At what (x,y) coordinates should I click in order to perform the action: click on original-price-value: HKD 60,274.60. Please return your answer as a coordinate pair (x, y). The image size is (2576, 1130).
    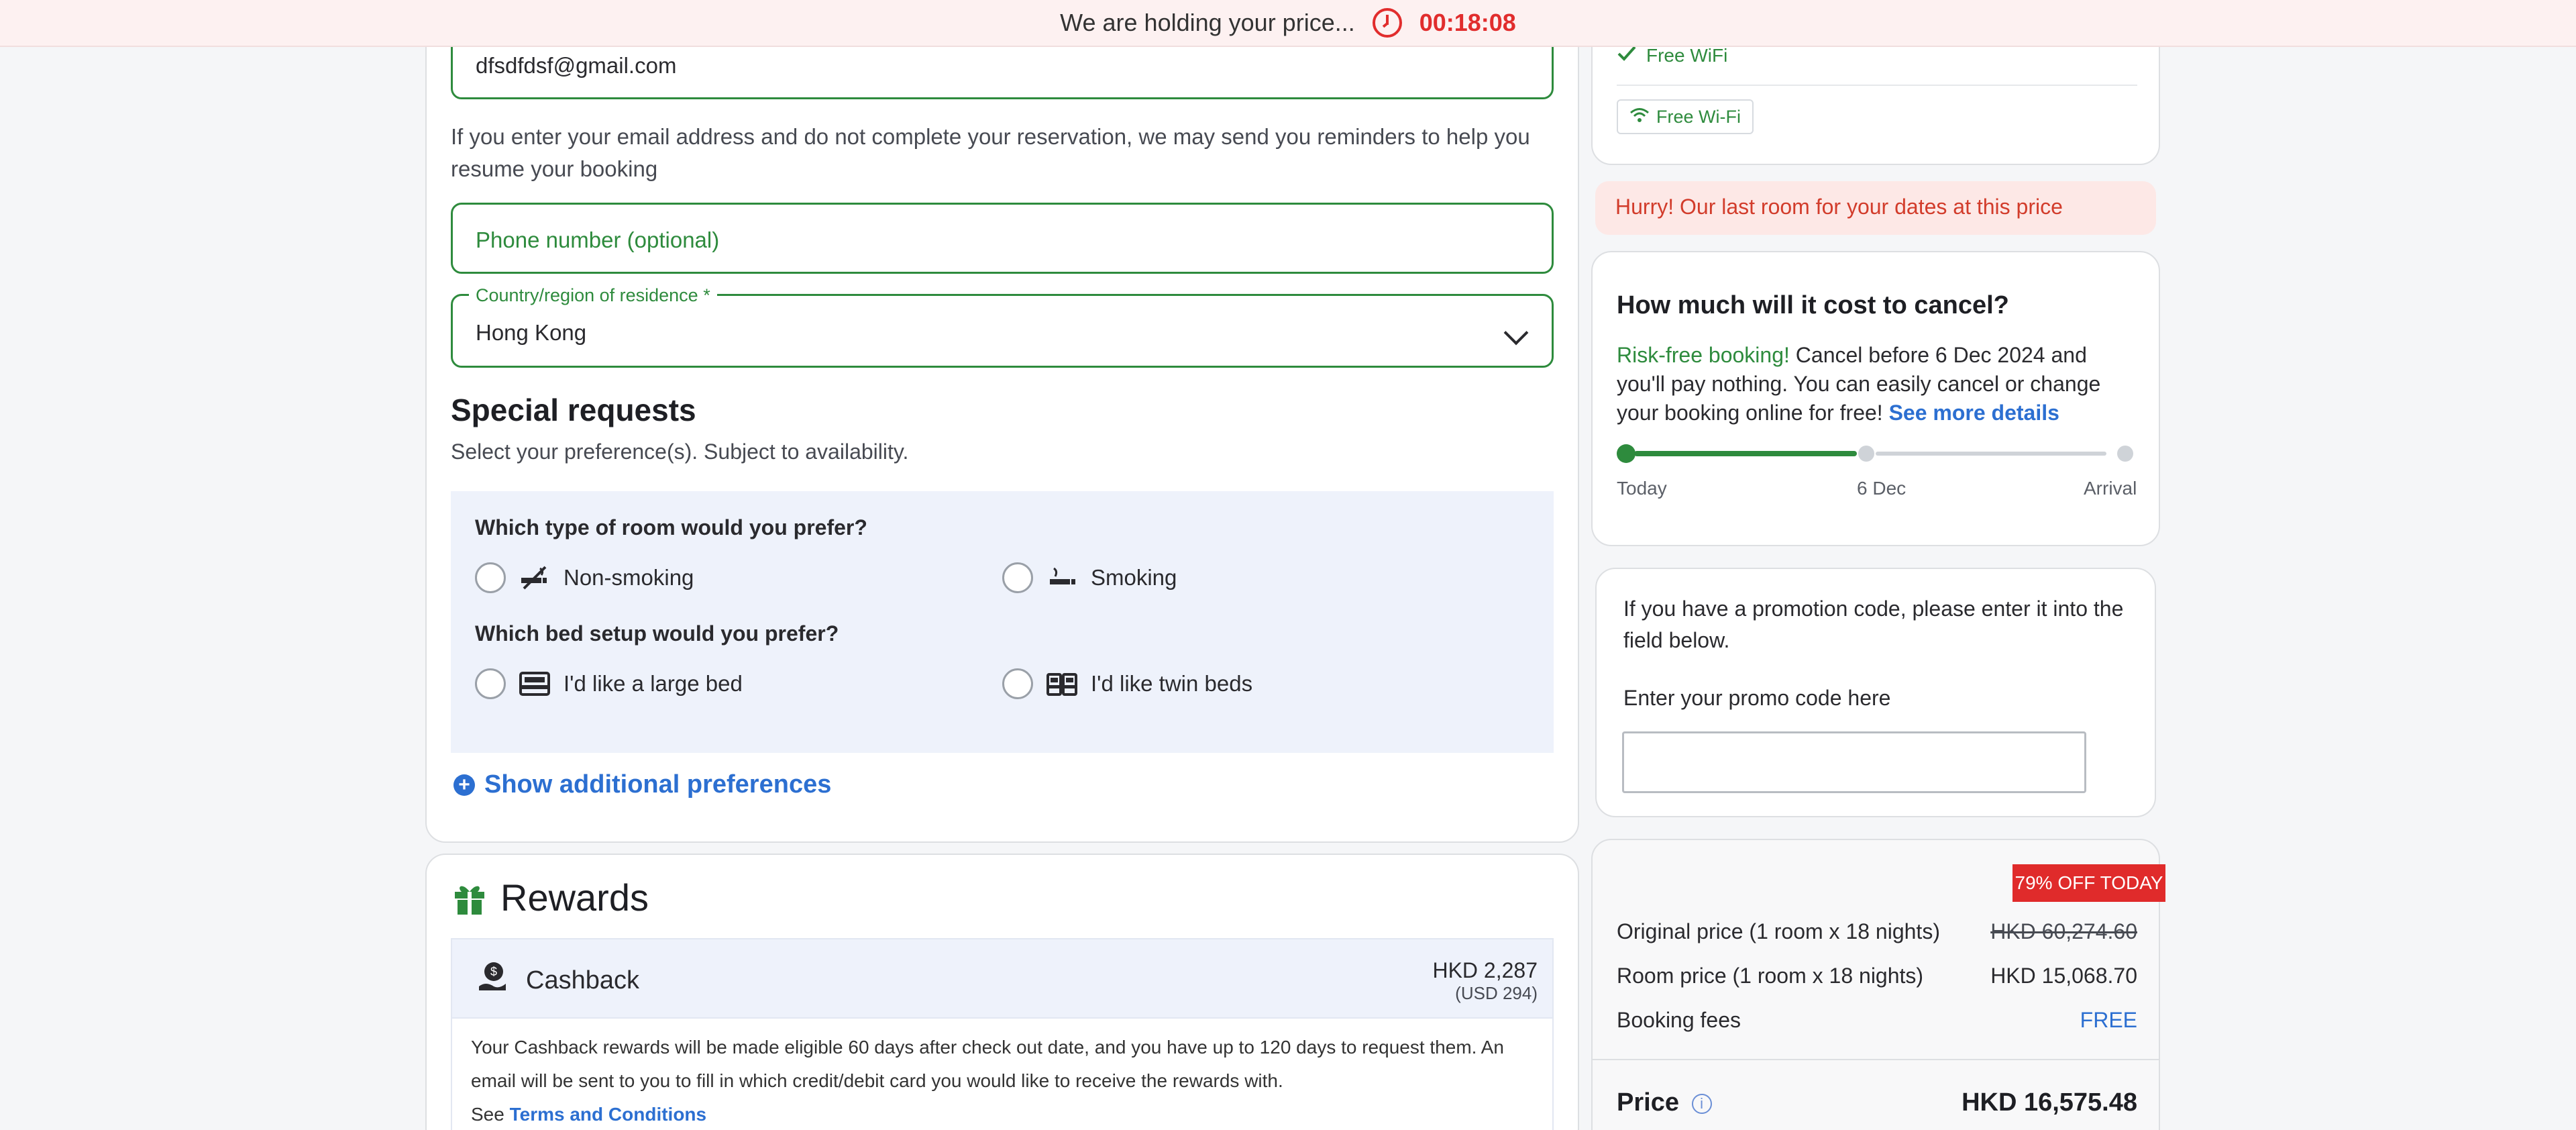
    Looking at the image, I should click on (2063, 931).